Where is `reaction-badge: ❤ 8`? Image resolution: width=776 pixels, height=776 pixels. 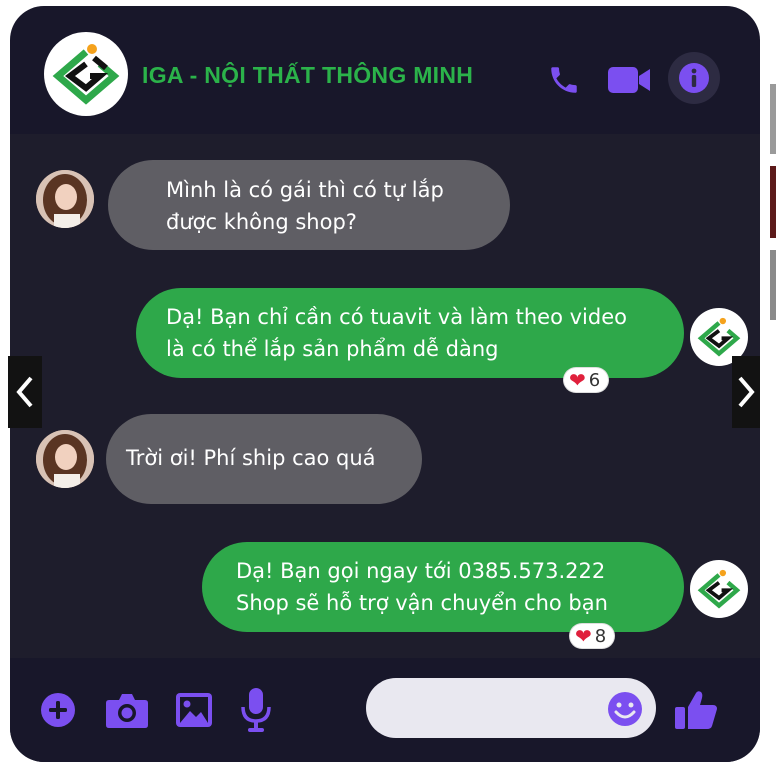 reaction-badge: ❤ 8 is located at coordinates (592, 636).